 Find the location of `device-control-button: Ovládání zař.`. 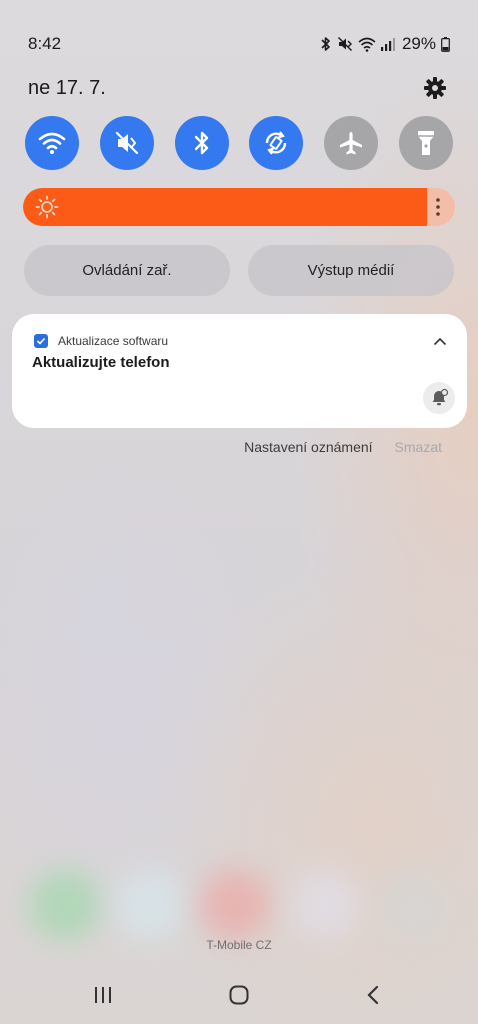

device-control-button: Ovládání zař. is located at coordinates (127, 270).